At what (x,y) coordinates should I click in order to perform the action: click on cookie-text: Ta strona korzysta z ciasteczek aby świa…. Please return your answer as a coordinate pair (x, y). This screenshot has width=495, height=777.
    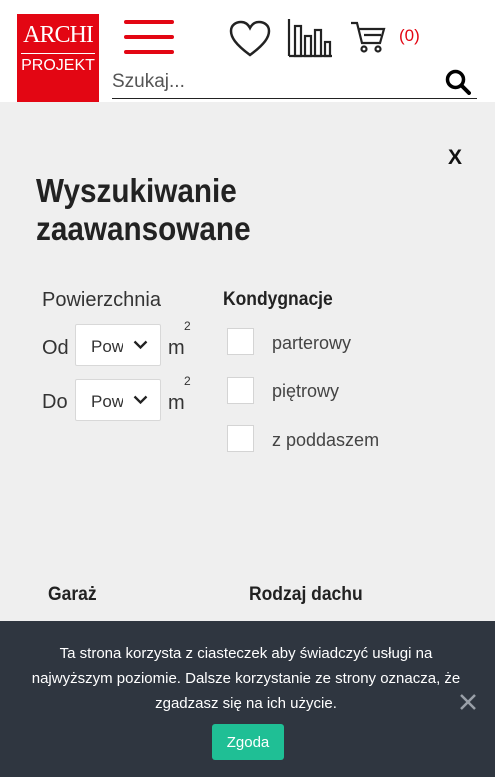
    Looking at the image, I should click on (246, 678).